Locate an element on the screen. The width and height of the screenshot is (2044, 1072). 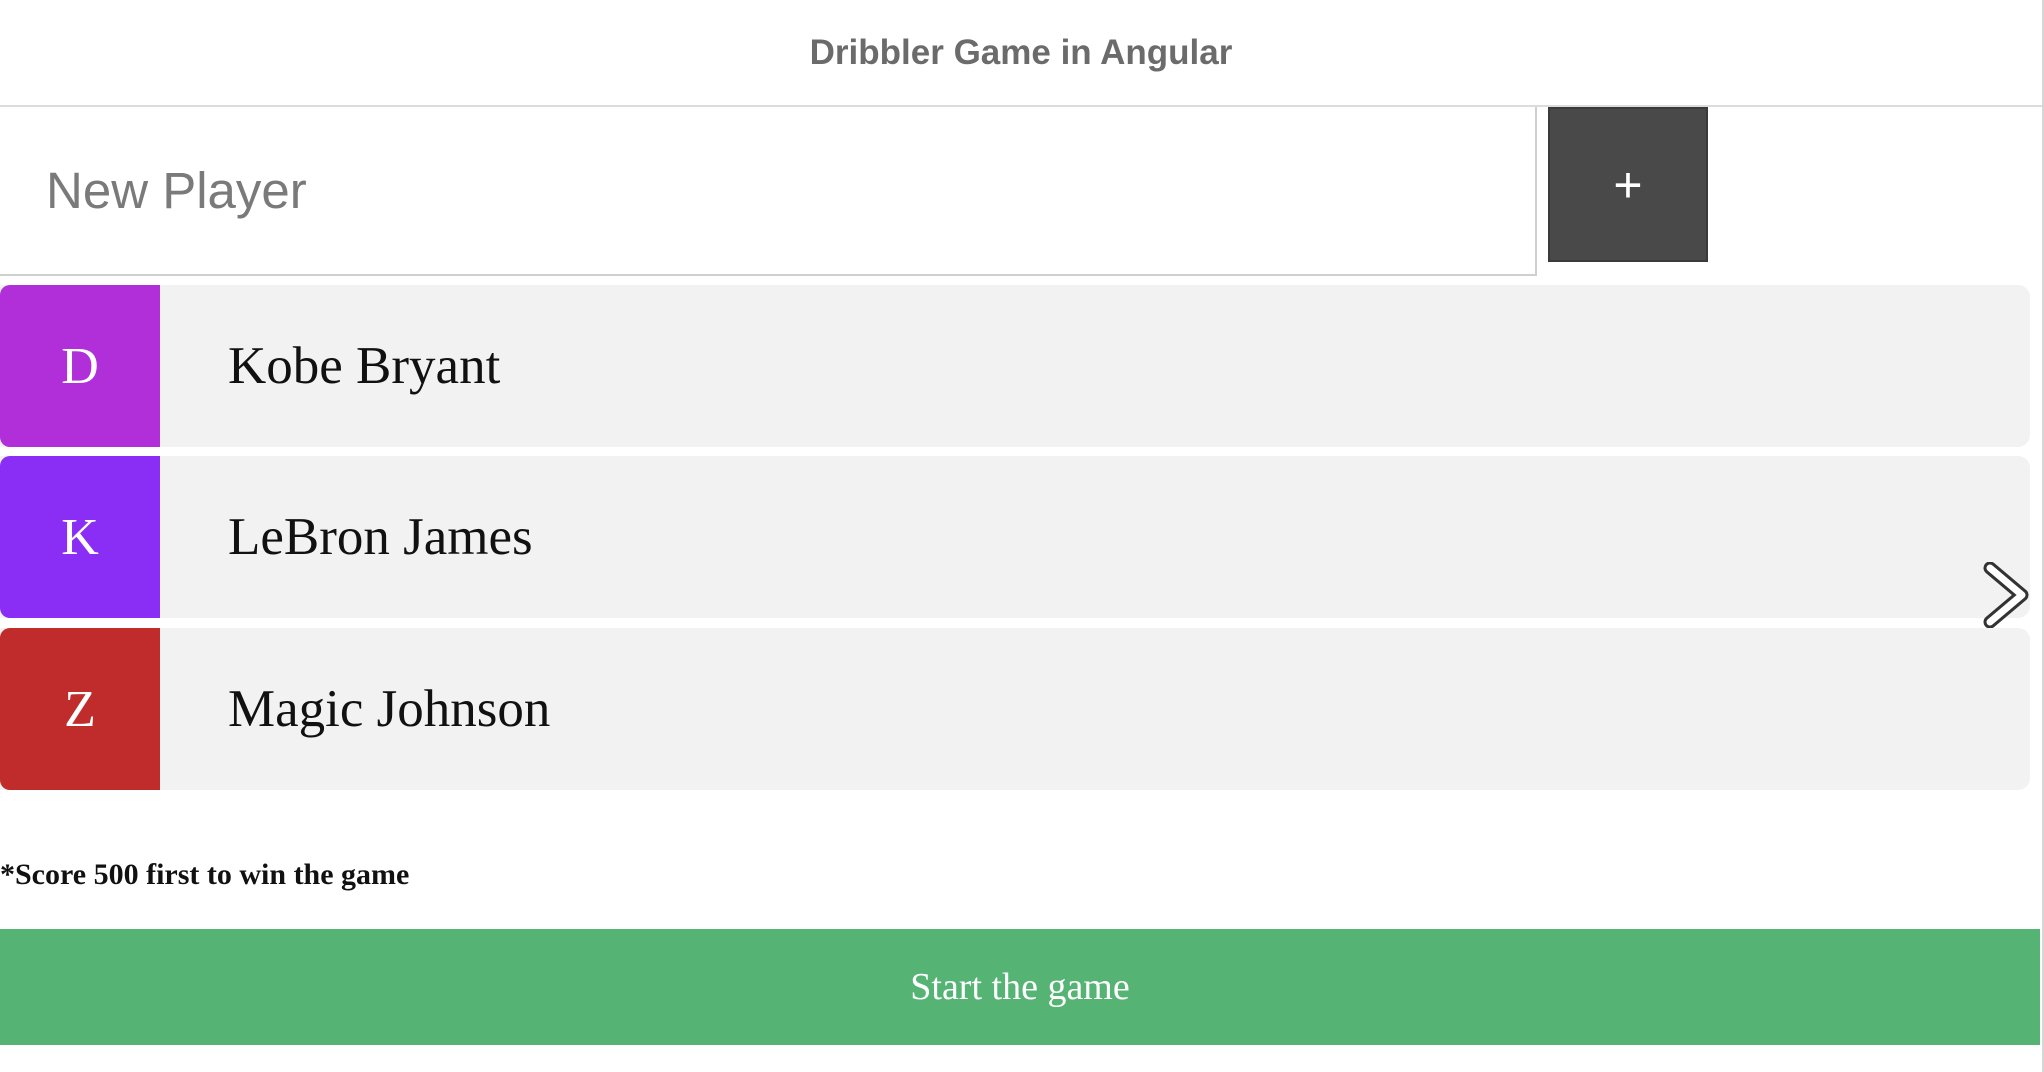
player-avatar: K is located at coordinates (80, 537).